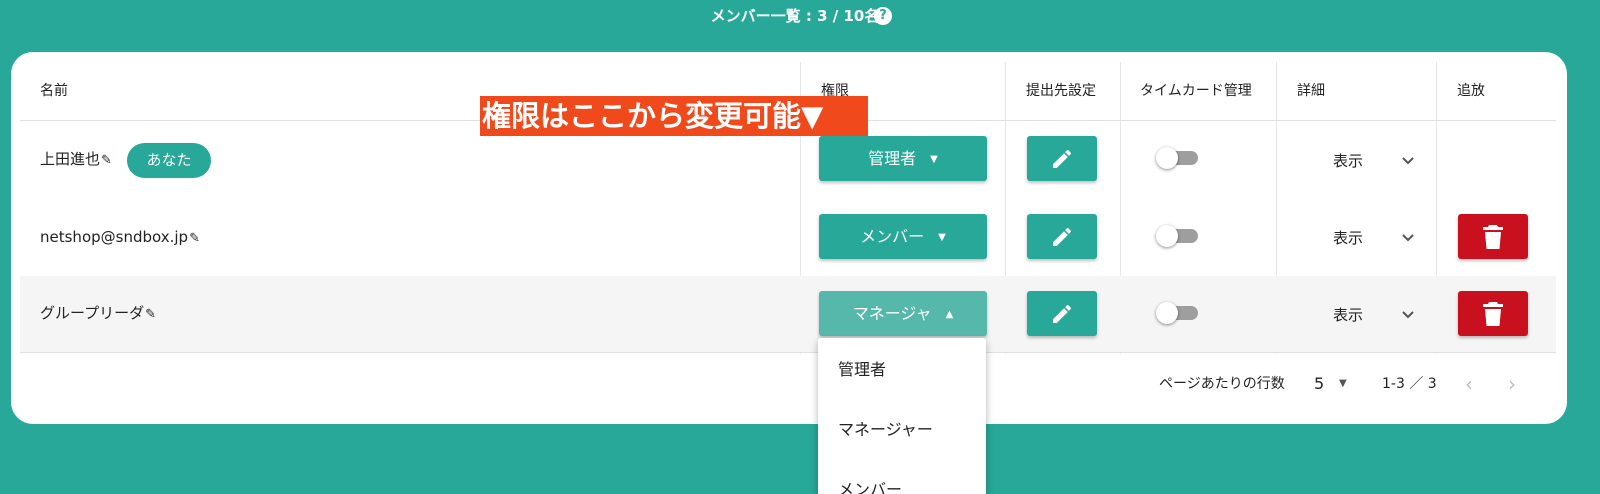  What do you see at coordinates (892, 313) in the screenshot?
I see `role-label: マネージャ` at bounding box center [892, 313].